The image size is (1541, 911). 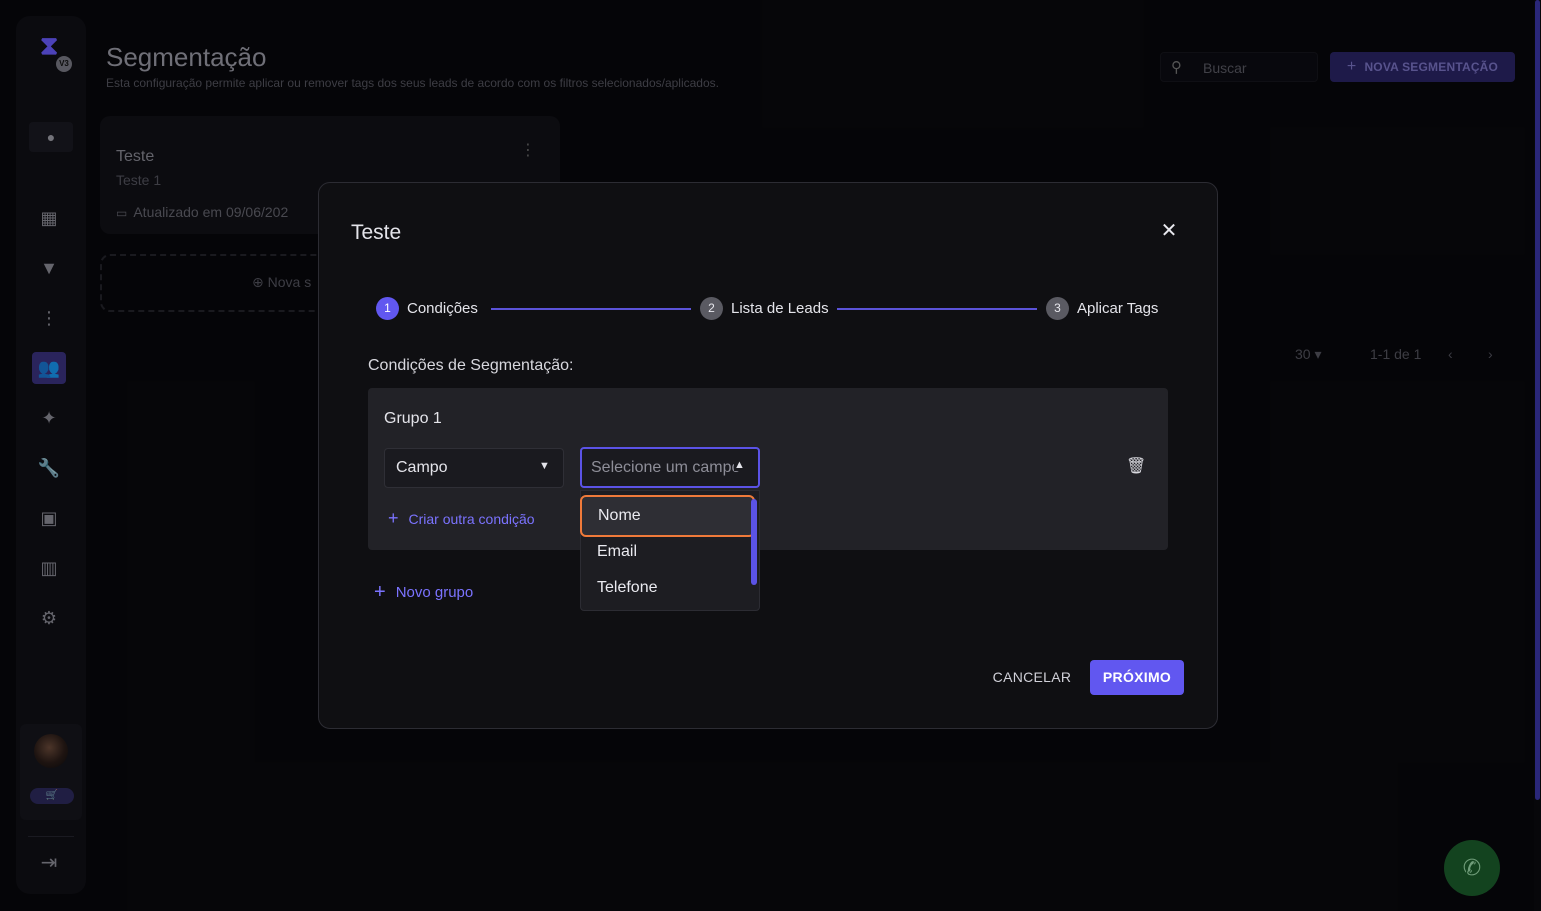 What do you see at coordinates (1136, 467) in the screenshot?
I see `delete-condition-icon: 🗑` at bounding box center [1136, 467].